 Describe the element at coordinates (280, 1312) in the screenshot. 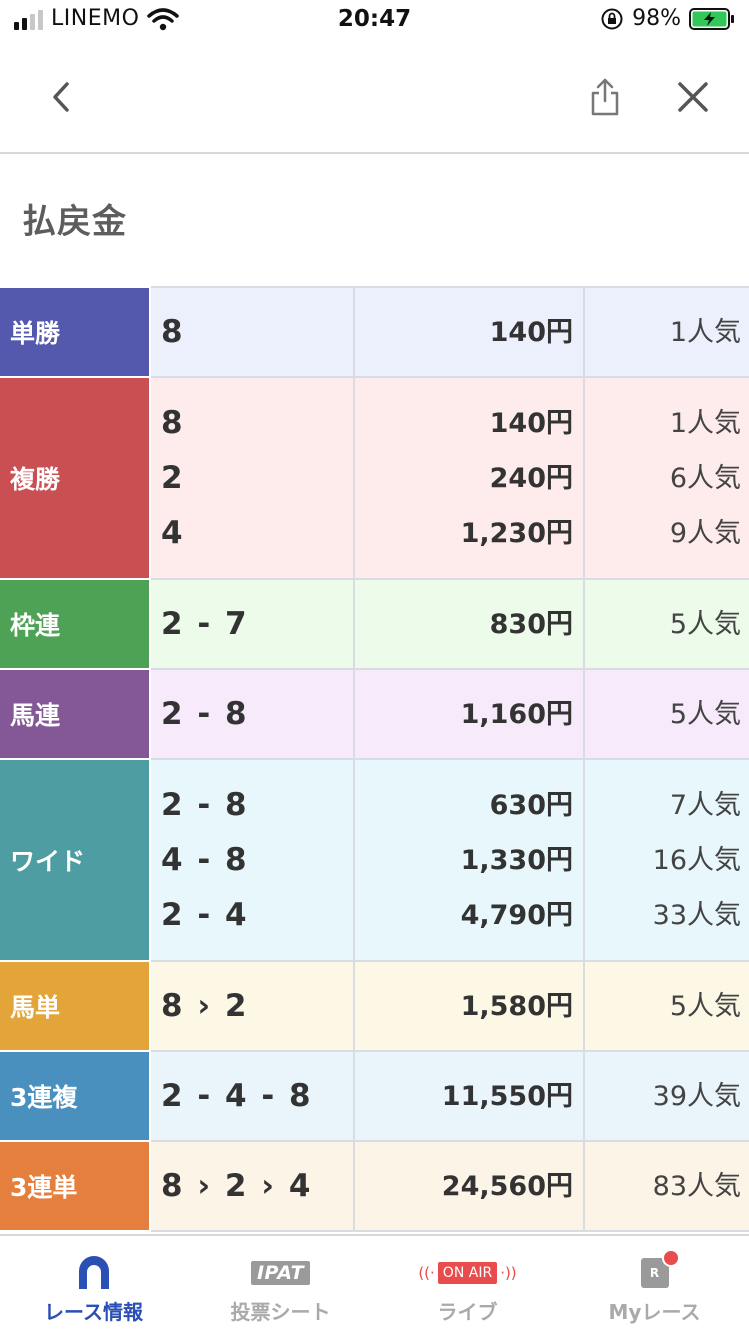

I see `tab-label: 投票シート` at that location.